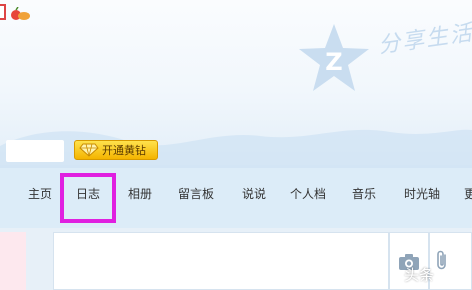  What do you see at coordinates (333, 62) in the screenshot?
I see `svg-text: Z` at bounding box center [333, 62].